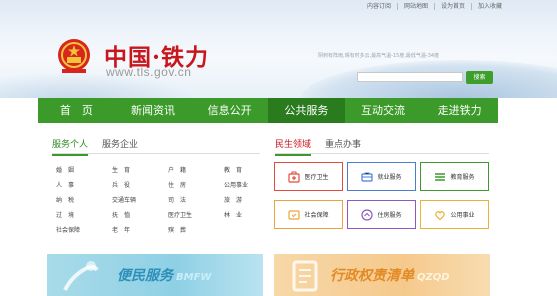 The height and width of the screenshot is (296, 557). Describe the element at coordinates (294, 177) in the screenshot. I see `medical-kit-icon` at that location.